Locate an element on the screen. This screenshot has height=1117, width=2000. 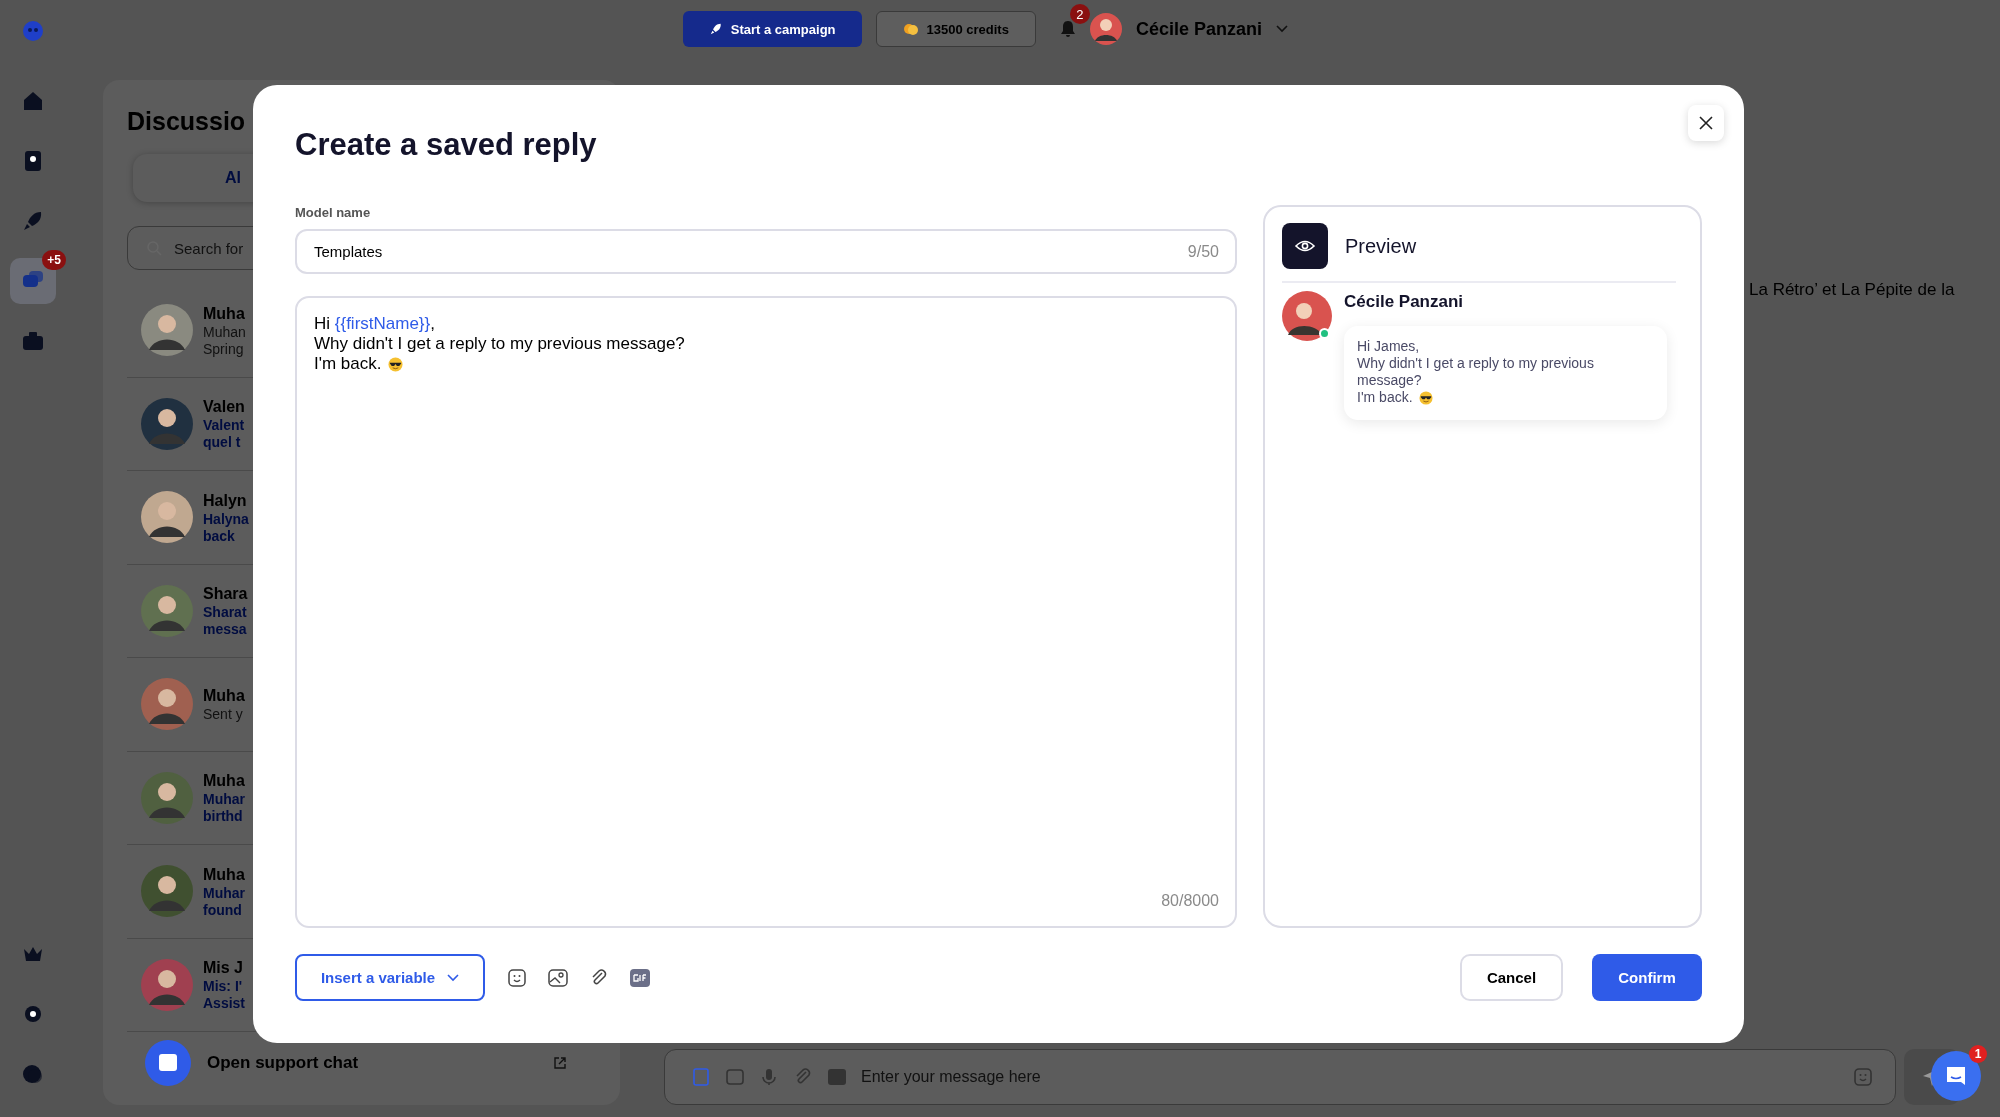
message-line: Hi {{firstName}}, is located at coordinates (375, 324).